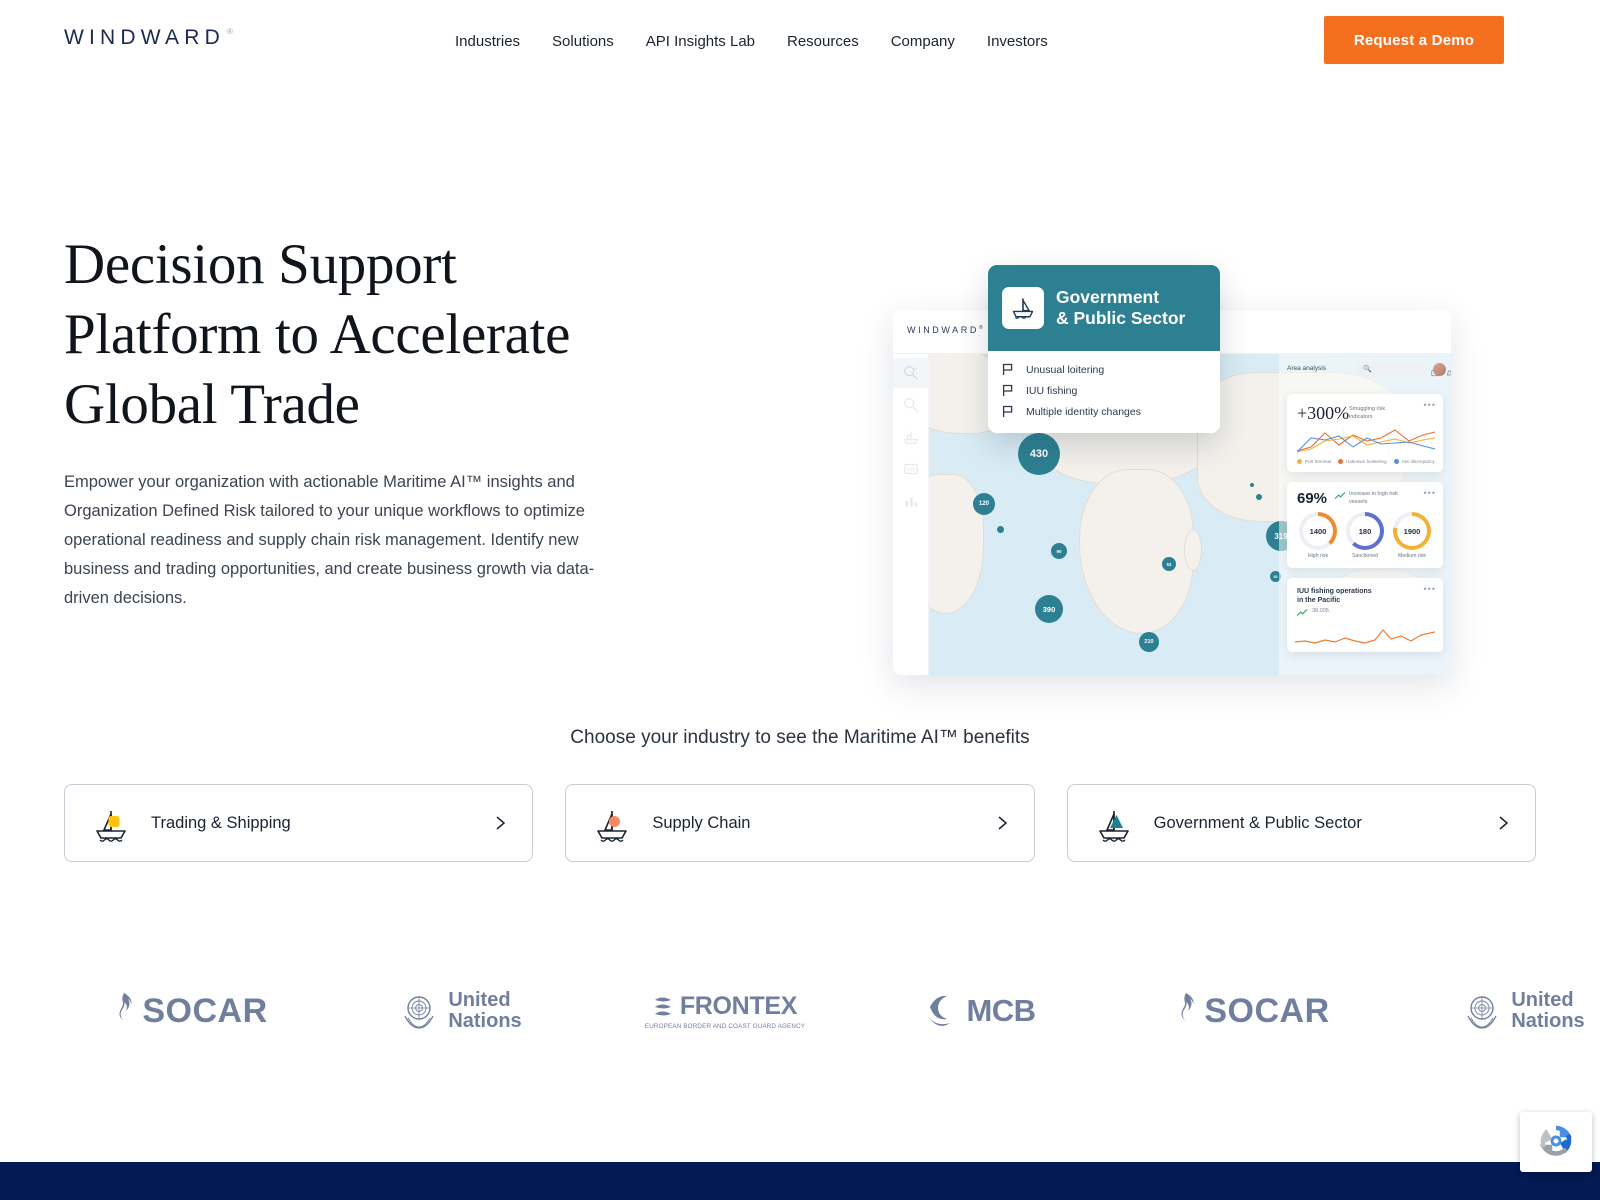 This screenshot has width=1600, height=1200. Describe the element at coordinates (1320, 611) in the screenshot. I see `iuu-trend-value: 38,005` at that location.